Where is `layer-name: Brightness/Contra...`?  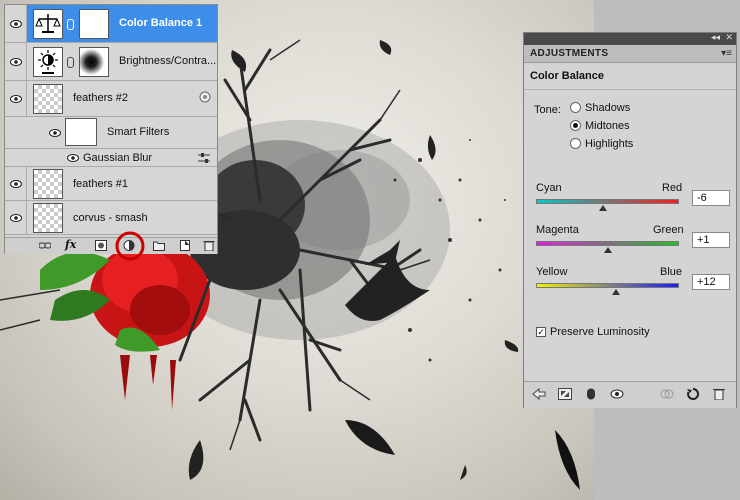 layer-name: Brightness/Contra... is located at coordinates (168, 61).